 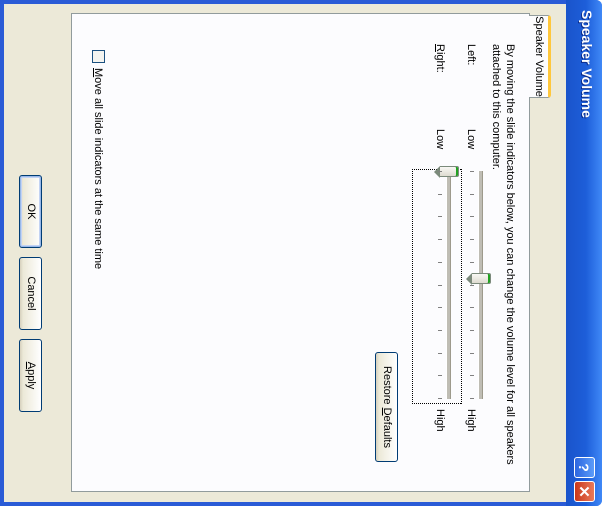 What do you see at coordinates (30, 211) in the screenshot?
I see `ok-button: OK` at bounding box center [30, 211].